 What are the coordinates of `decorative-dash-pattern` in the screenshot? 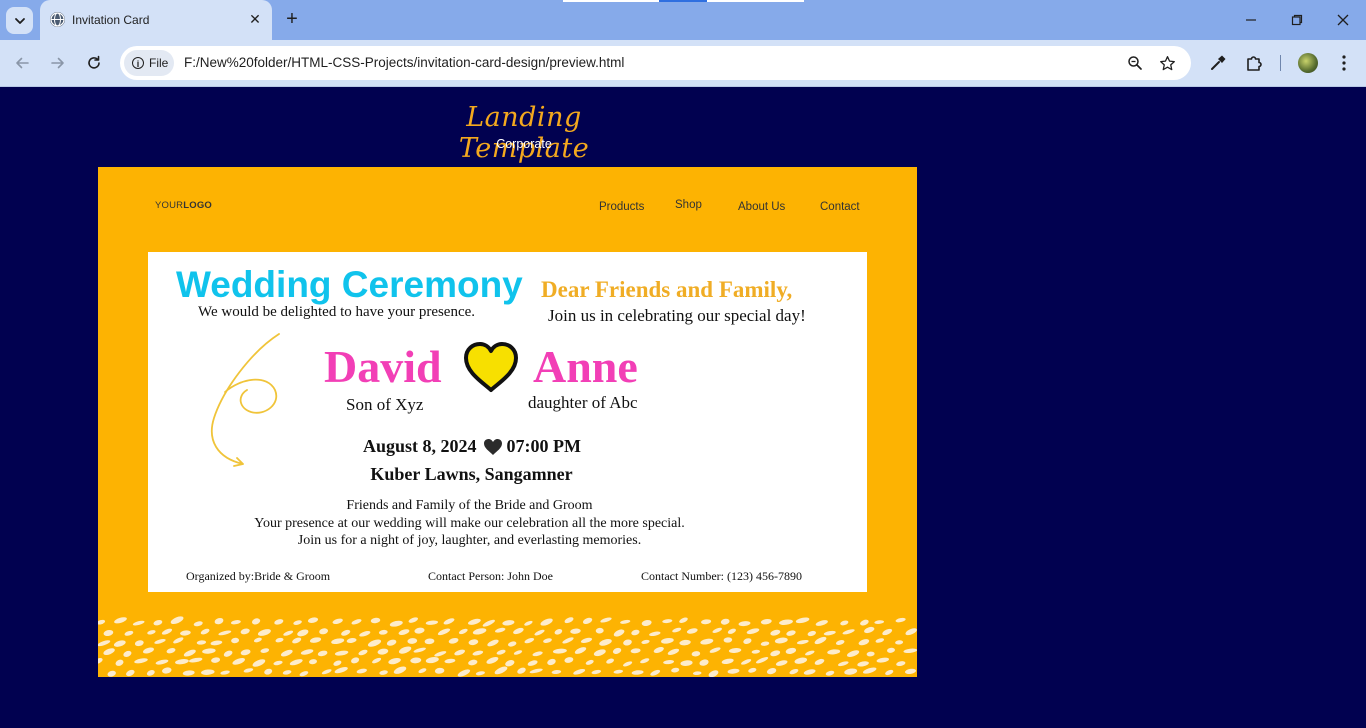 It's located at (507, 646).